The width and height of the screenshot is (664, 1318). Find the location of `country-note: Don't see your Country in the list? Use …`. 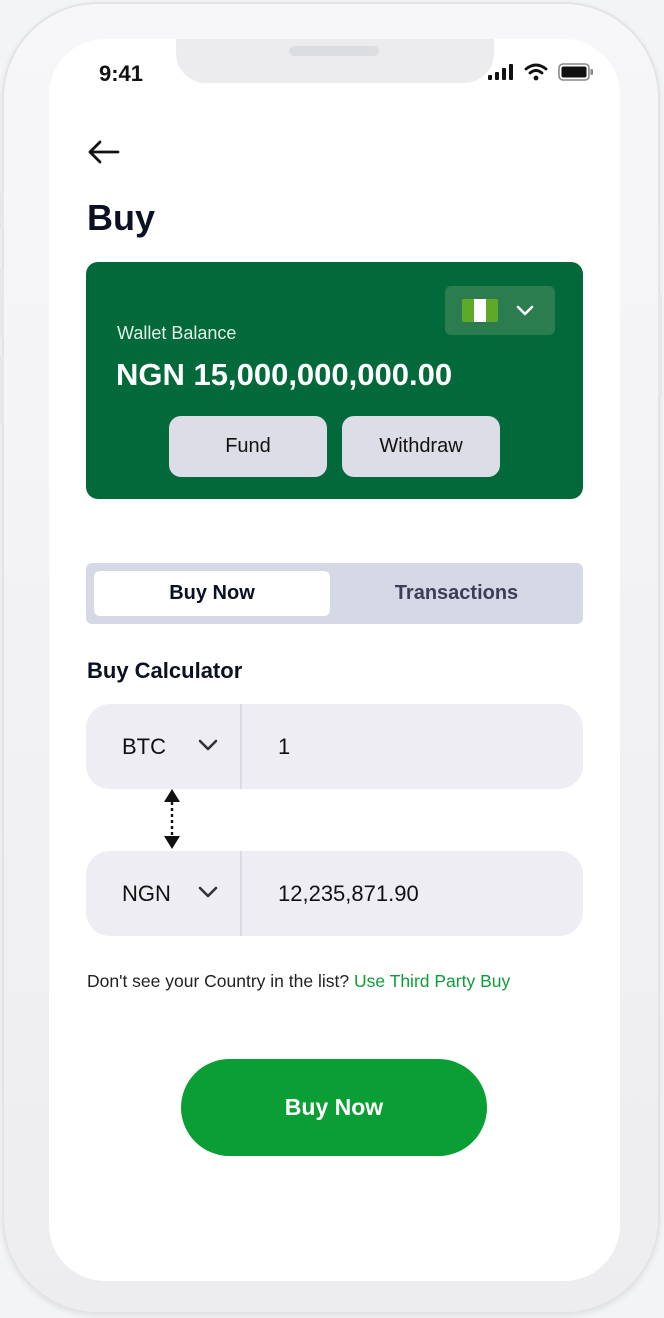

country-note: Don't see your Country in the list? Use … is located at coordinates (298, 981).